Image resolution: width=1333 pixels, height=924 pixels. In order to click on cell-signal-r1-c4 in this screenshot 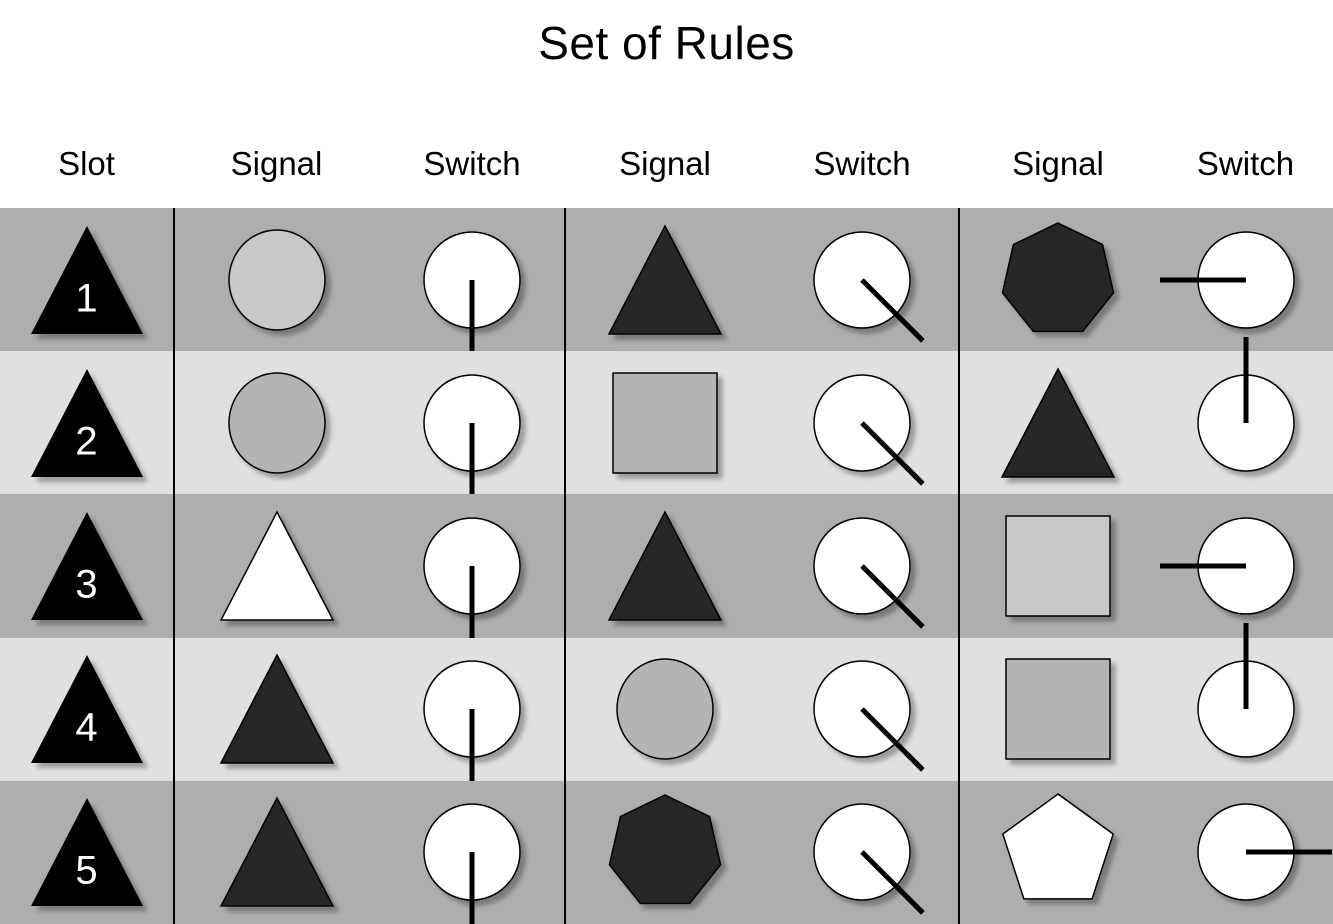, I will do `click(665, 279)`.